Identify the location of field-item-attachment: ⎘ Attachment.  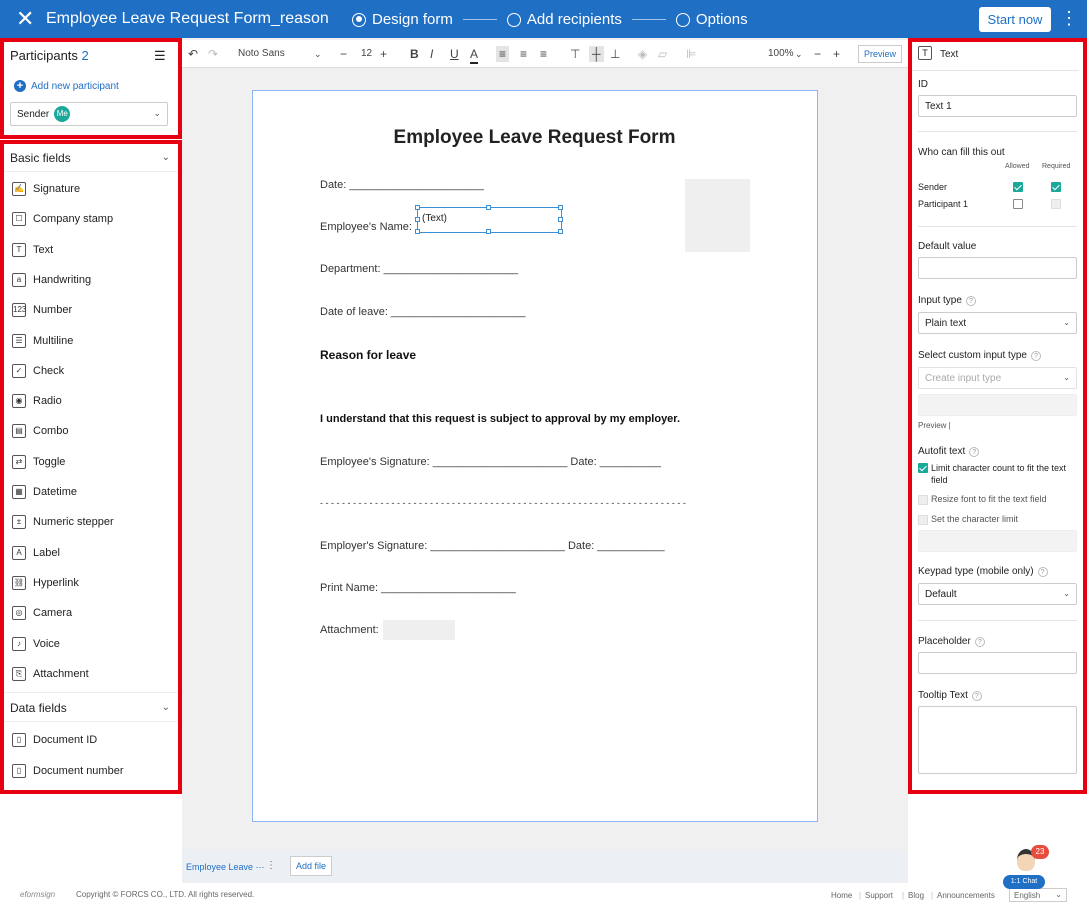
(50, 674).